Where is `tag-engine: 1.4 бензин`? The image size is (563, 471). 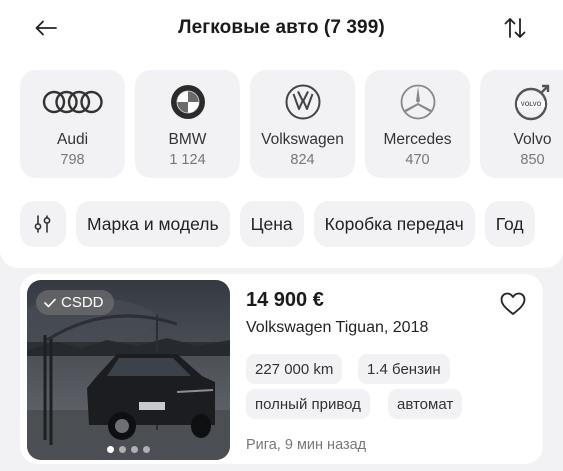
tag-engine: 1.4 бензин is located at coordinates (404, 369).